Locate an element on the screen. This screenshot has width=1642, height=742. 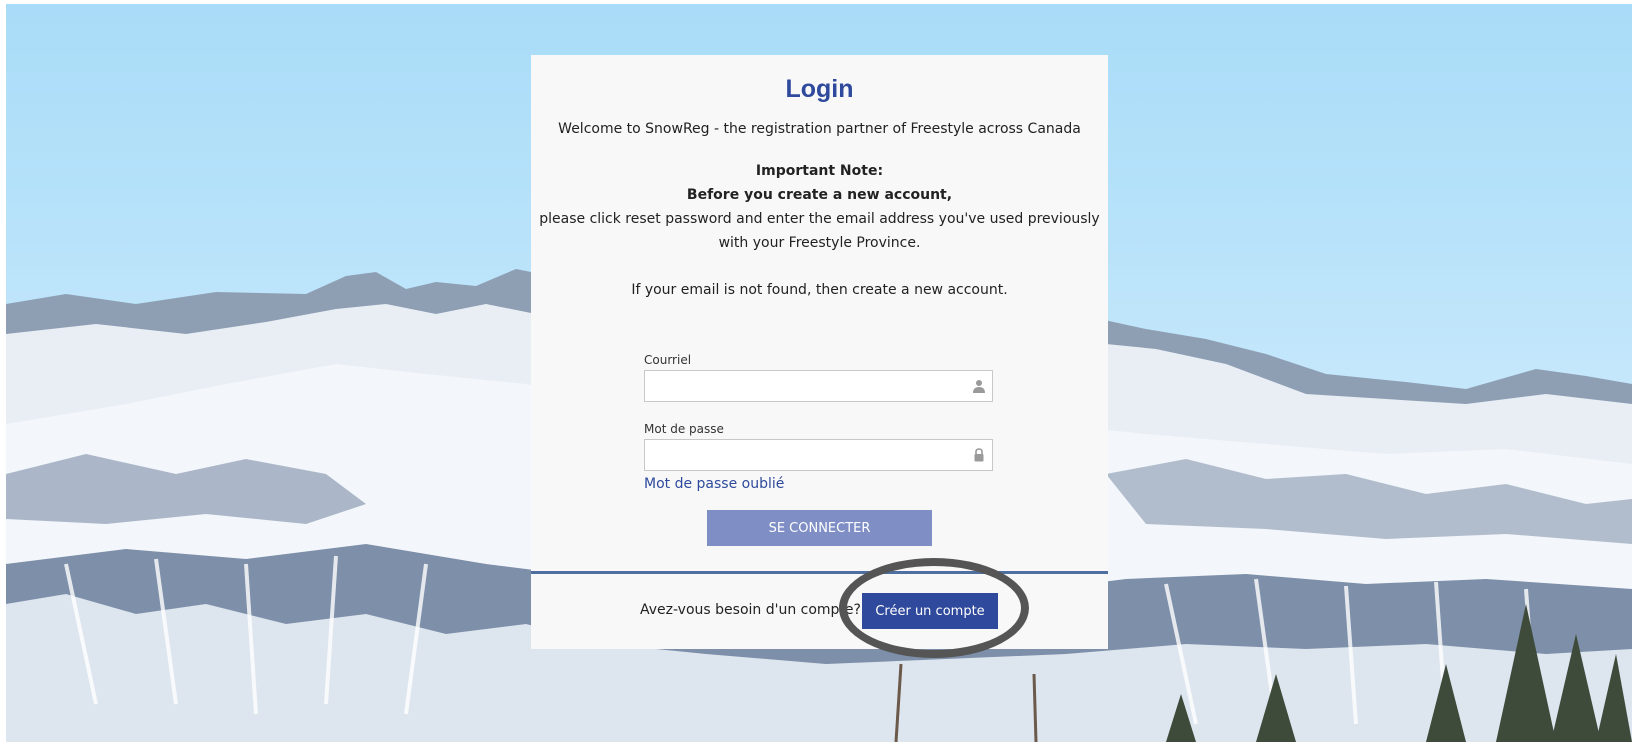
note-line-2: with your Freestyle Province. is located at coordinates (819, 243).